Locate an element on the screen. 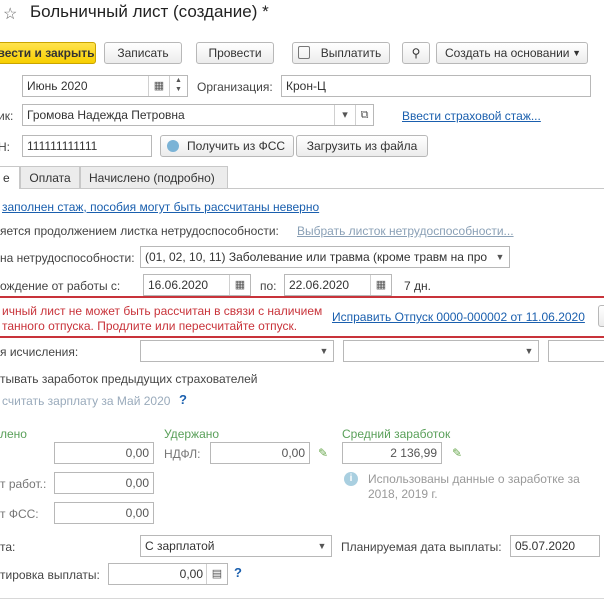 The image size is (604, 604). payment-label: та: is located at coordinates (8, 547).